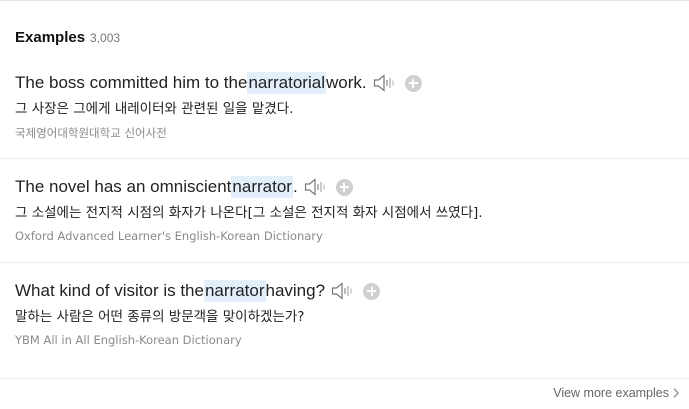 This screenshot has height=409, width=689. Describe the element at coordinates (109, 290) in the screenshot. I see `sentence-text-before: What kind of visitor is the` at that location.